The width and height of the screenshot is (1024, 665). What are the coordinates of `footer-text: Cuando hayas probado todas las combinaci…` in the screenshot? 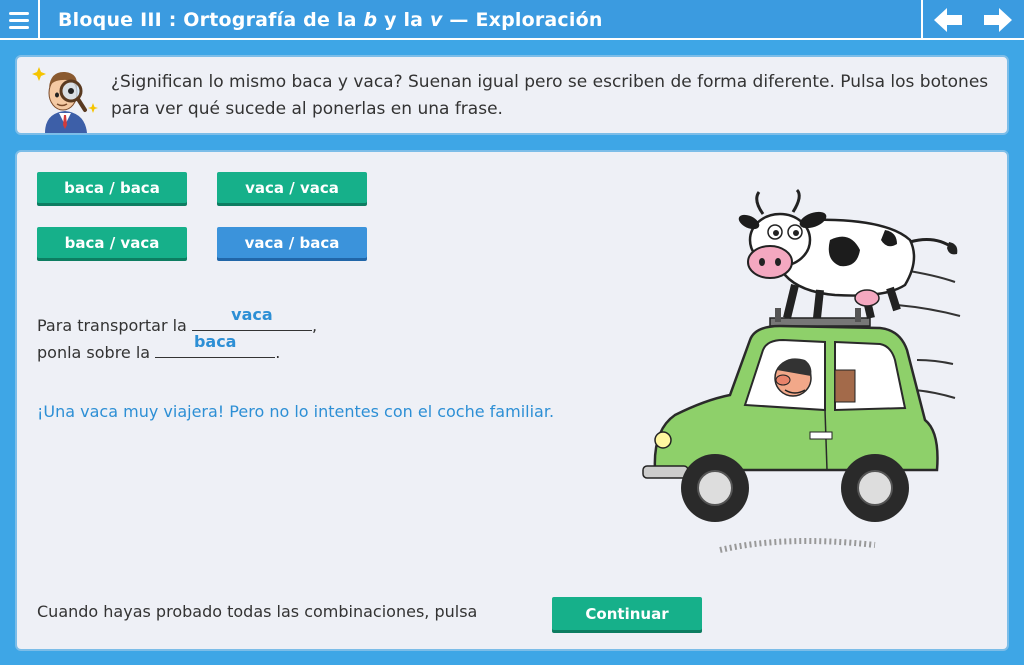 It's located at (257, 611).